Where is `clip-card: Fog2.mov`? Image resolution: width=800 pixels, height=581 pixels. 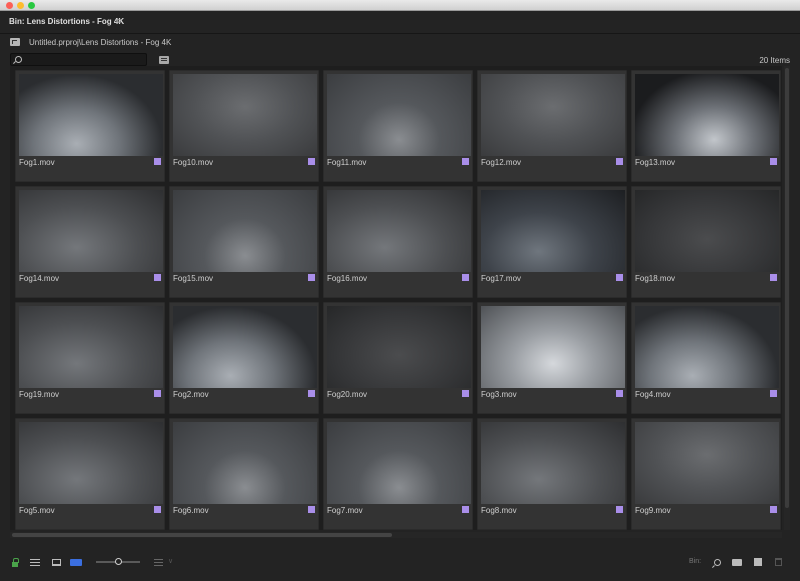
clip-card: Fog2.mov is located at coordinates (244, 358).